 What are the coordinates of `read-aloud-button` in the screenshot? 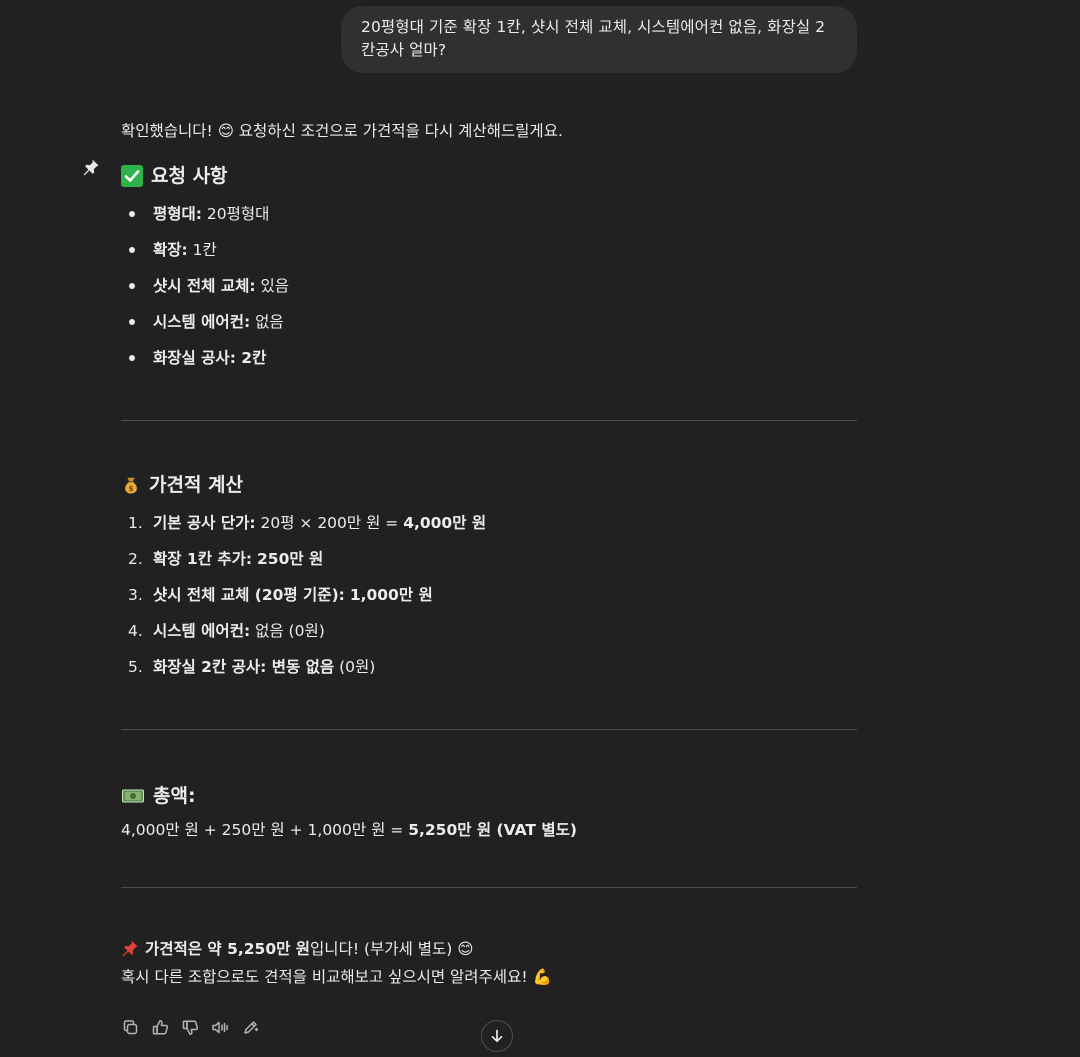 It's located at (220, 1027).